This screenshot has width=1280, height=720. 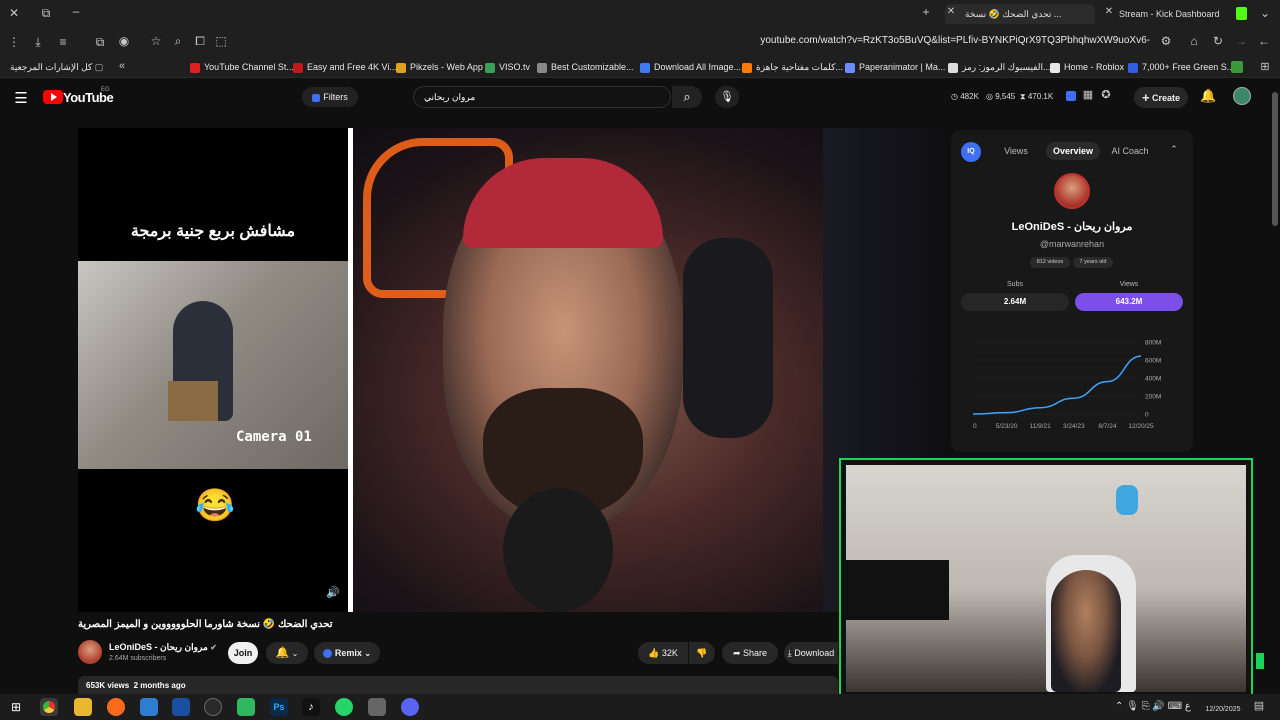 What do you see at coordinates (377, 707) in the screenshot?
I see `app2-taskbar-icon` at bounding box center [377, 707].